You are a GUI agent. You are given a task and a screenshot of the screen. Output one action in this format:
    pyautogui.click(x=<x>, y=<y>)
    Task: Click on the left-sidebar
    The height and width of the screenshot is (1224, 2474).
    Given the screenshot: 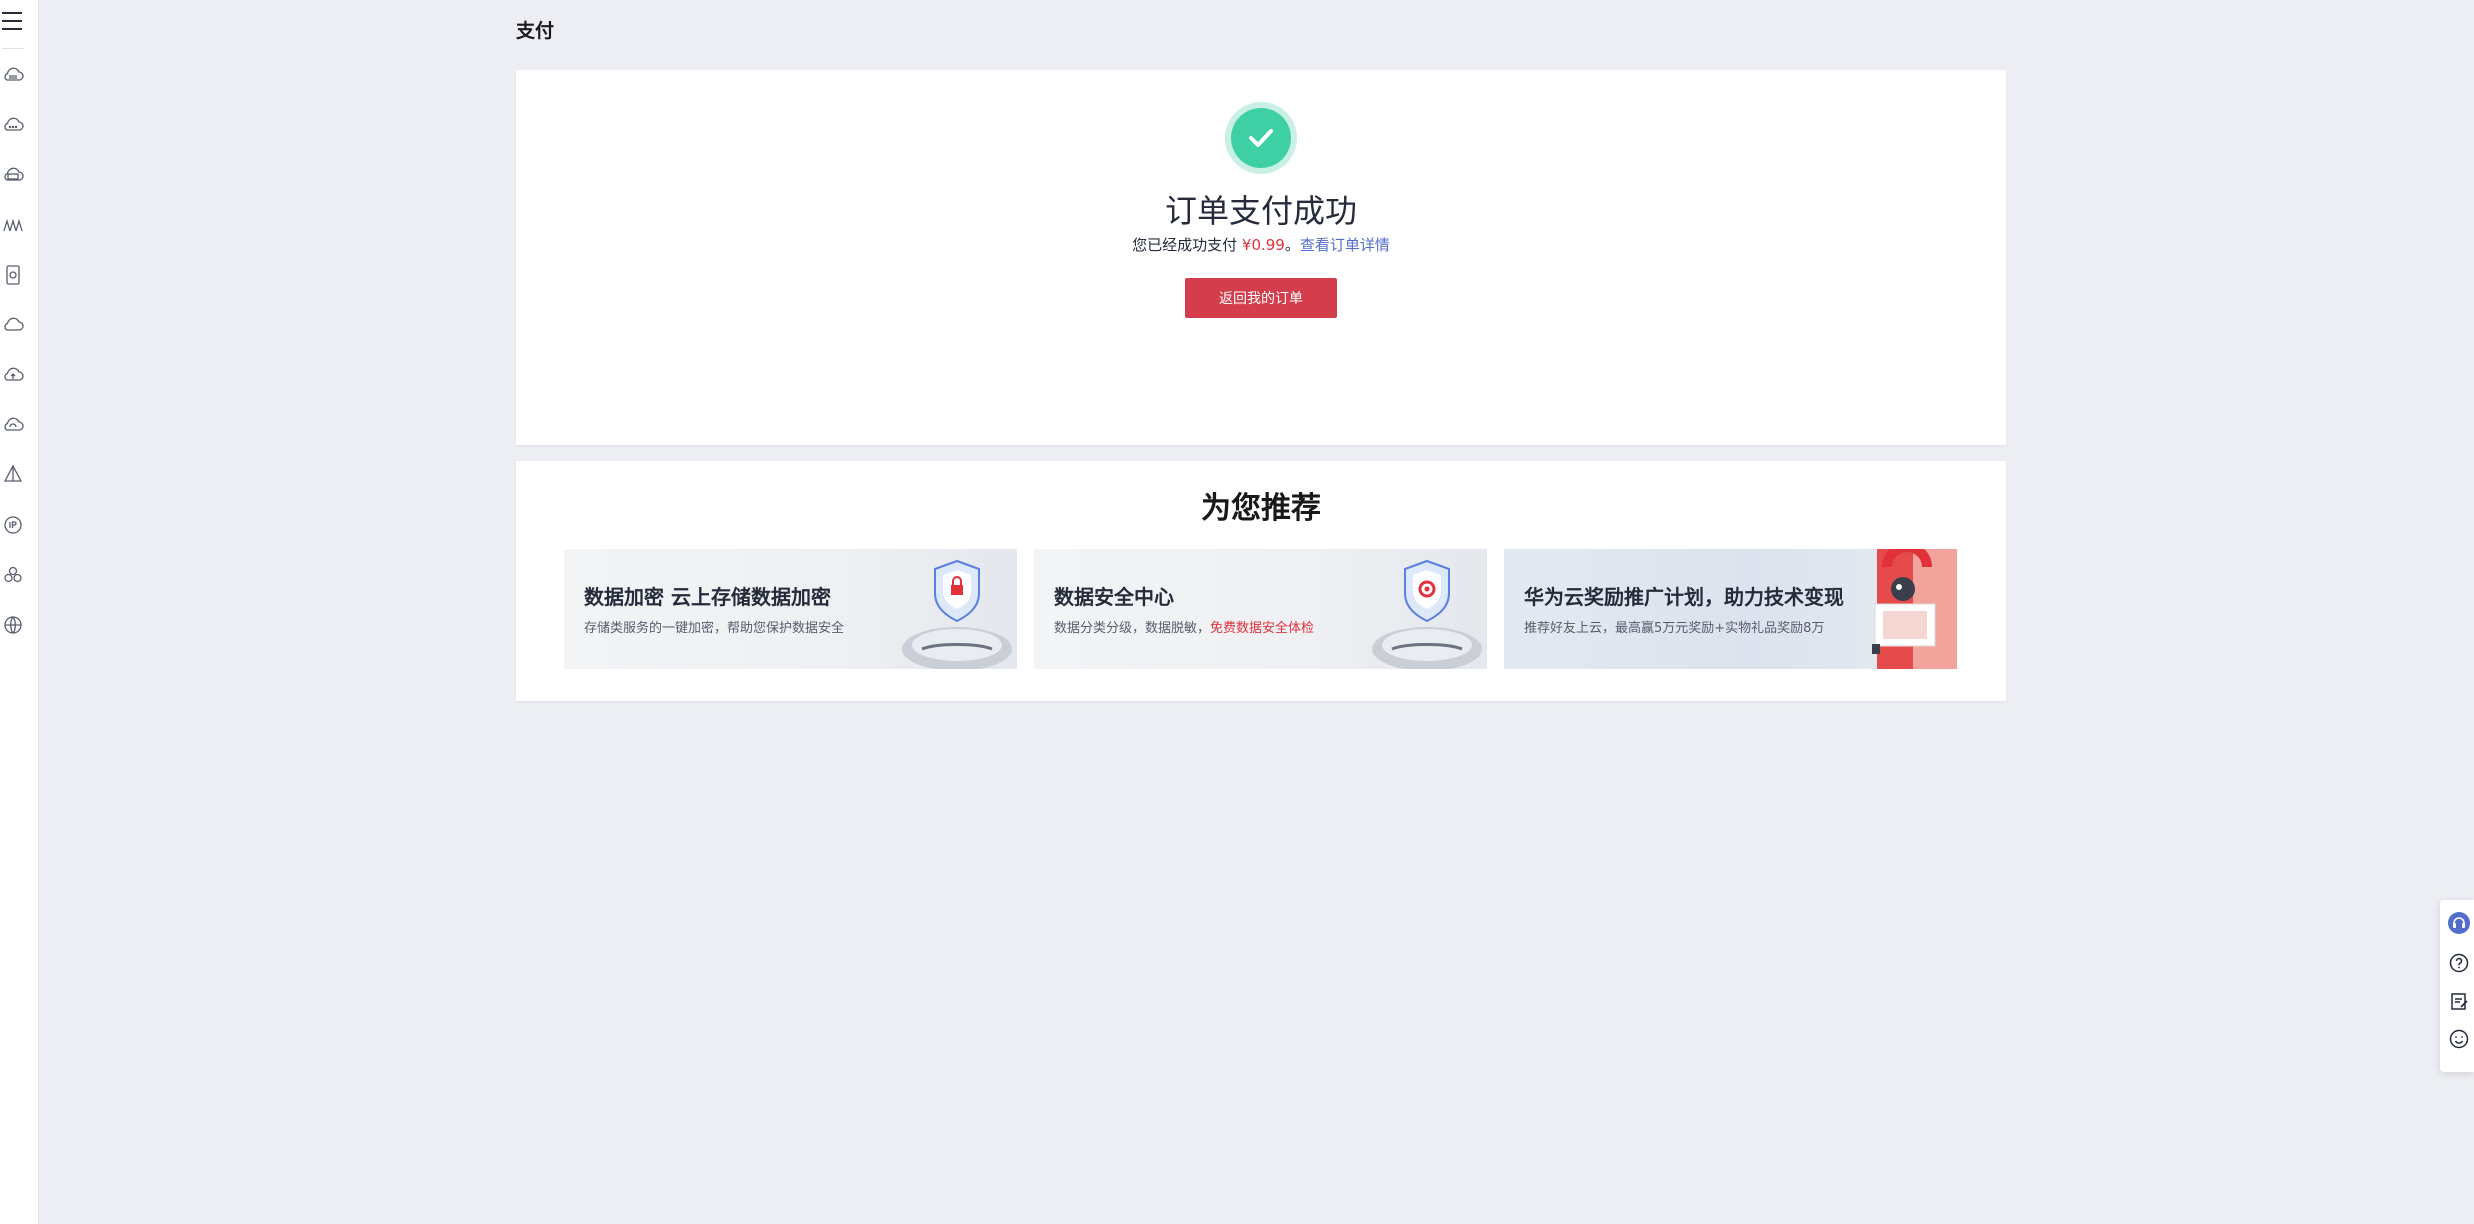 What is the action you would take?
    pyautogui.click(x=19, y=612)
    